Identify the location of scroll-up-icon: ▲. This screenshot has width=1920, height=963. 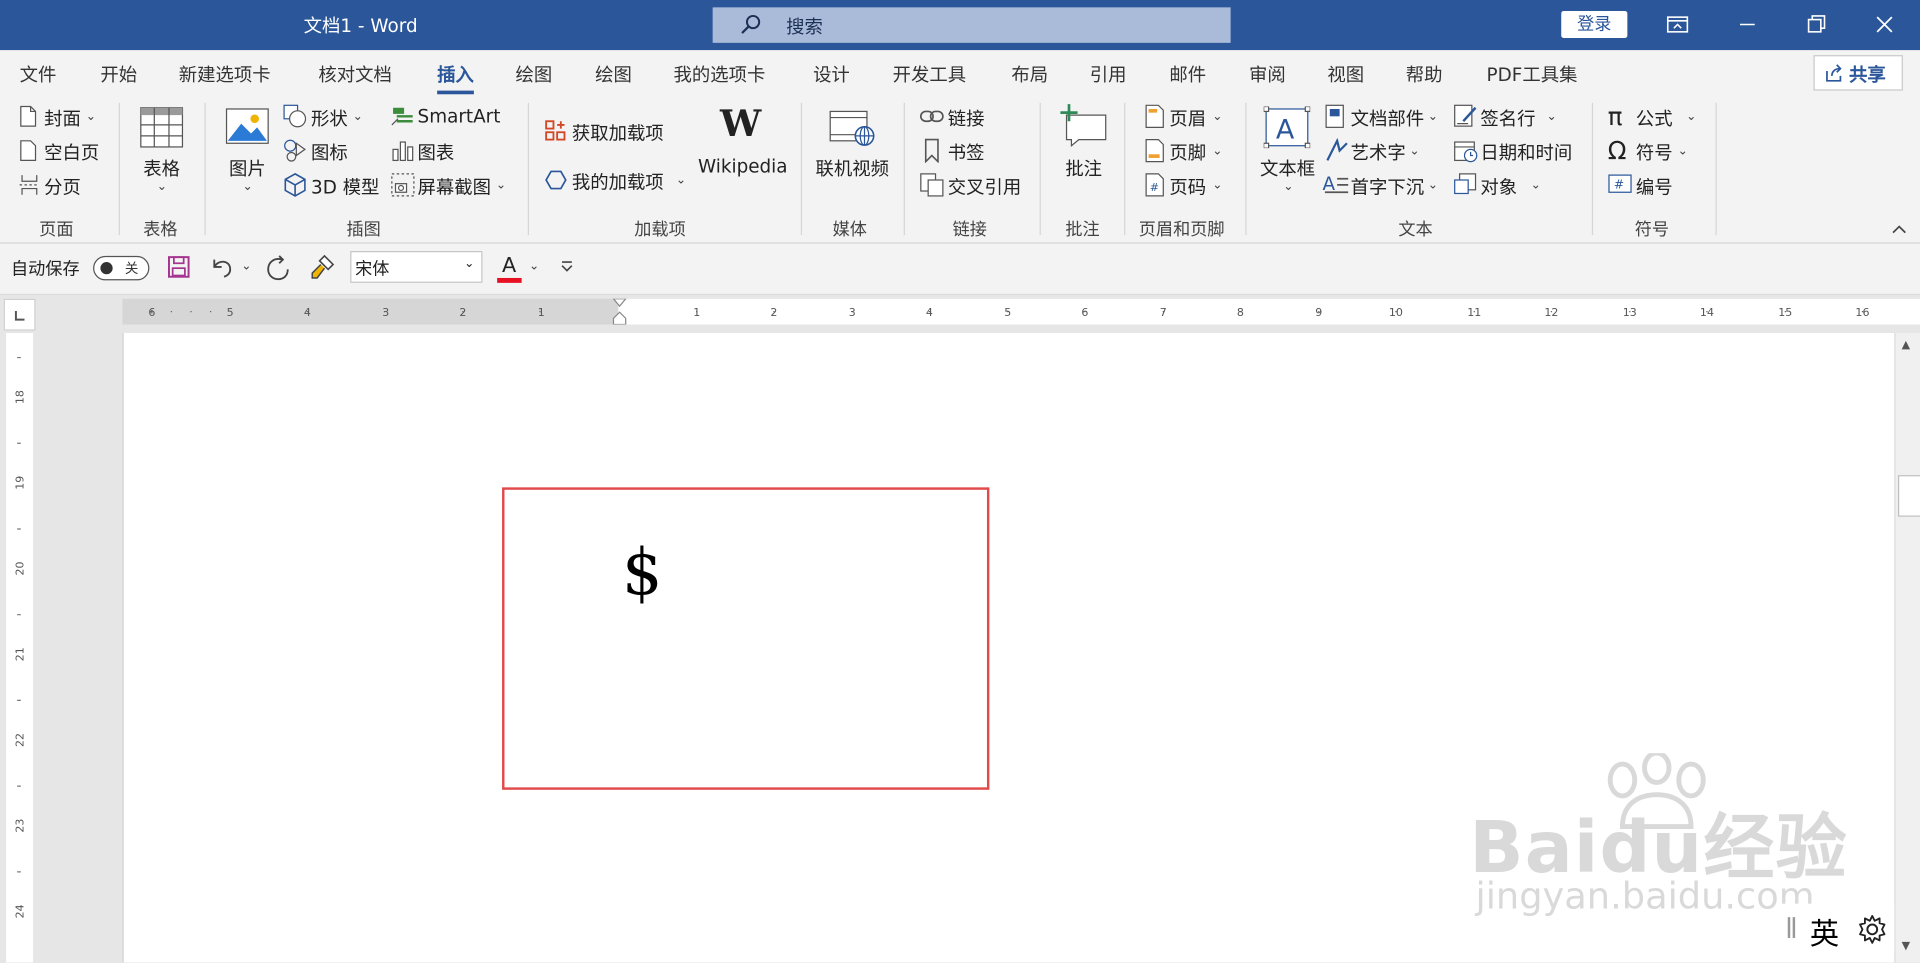
(1906, 345).